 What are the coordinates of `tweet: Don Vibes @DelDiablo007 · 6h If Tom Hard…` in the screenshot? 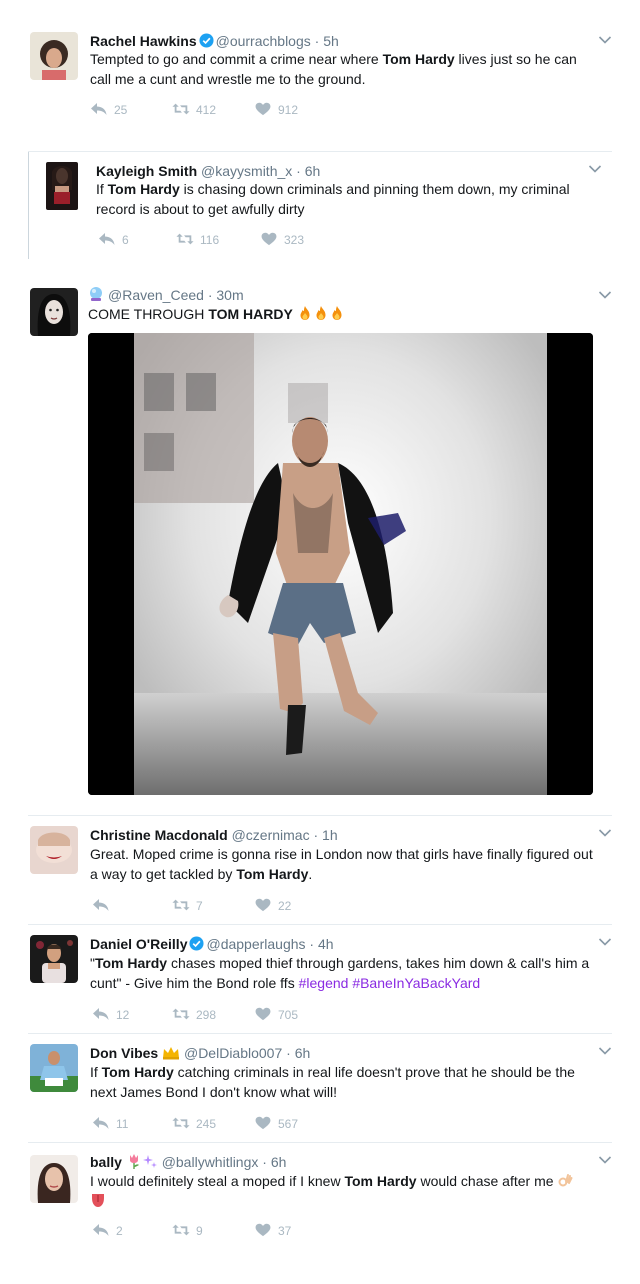 It's located at (320, 1088).